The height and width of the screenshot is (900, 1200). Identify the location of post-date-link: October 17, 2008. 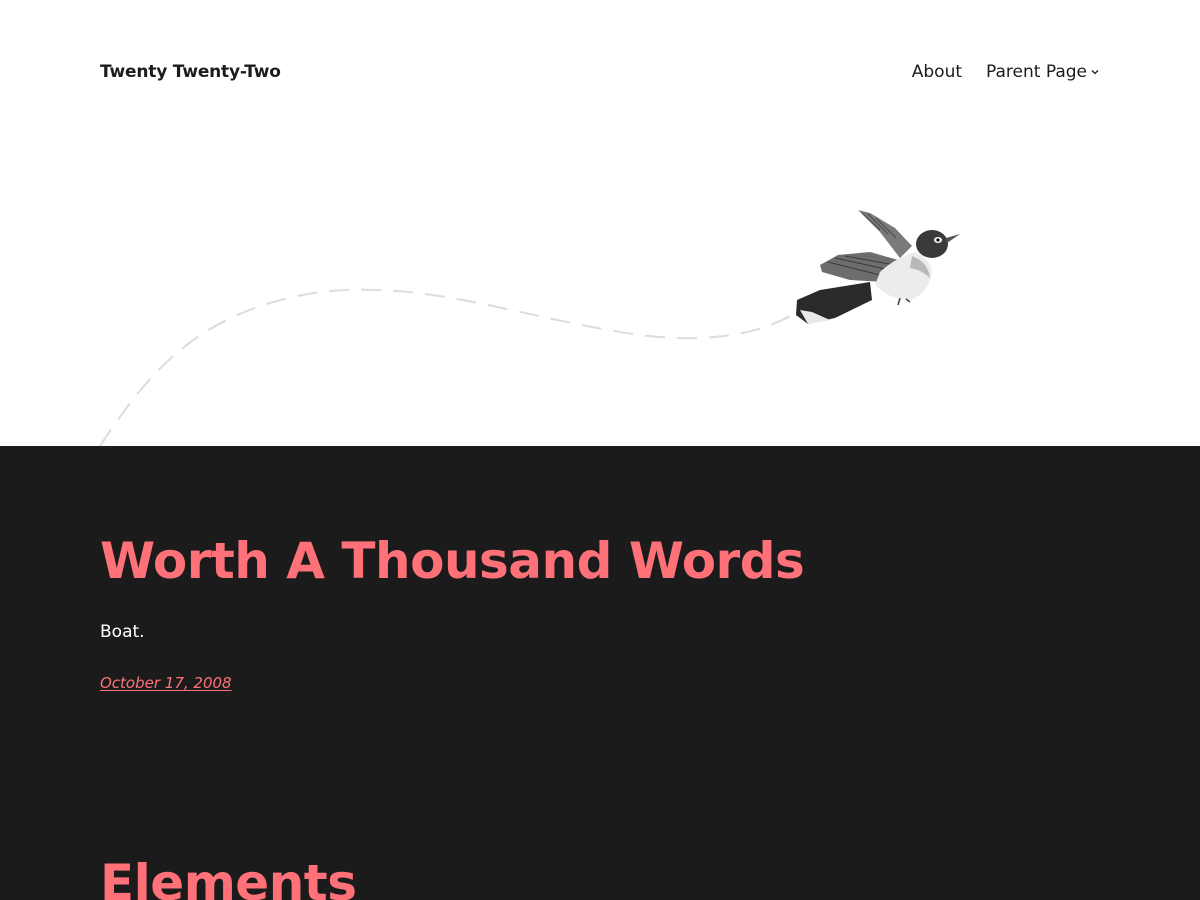
(166, 683).